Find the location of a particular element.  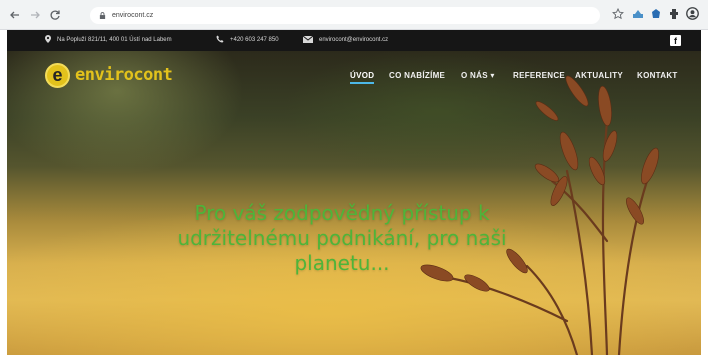

nav-active-indicator is located at coordinates (362, 83).